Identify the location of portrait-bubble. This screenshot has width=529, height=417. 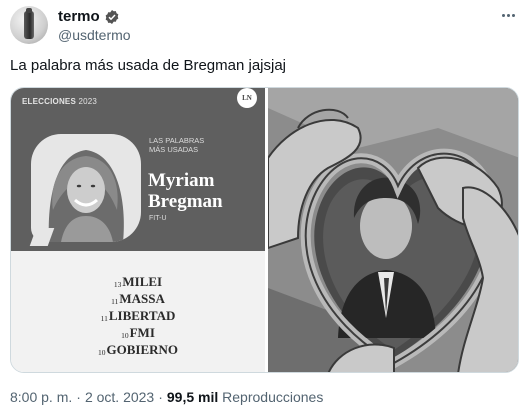
(86, 188).